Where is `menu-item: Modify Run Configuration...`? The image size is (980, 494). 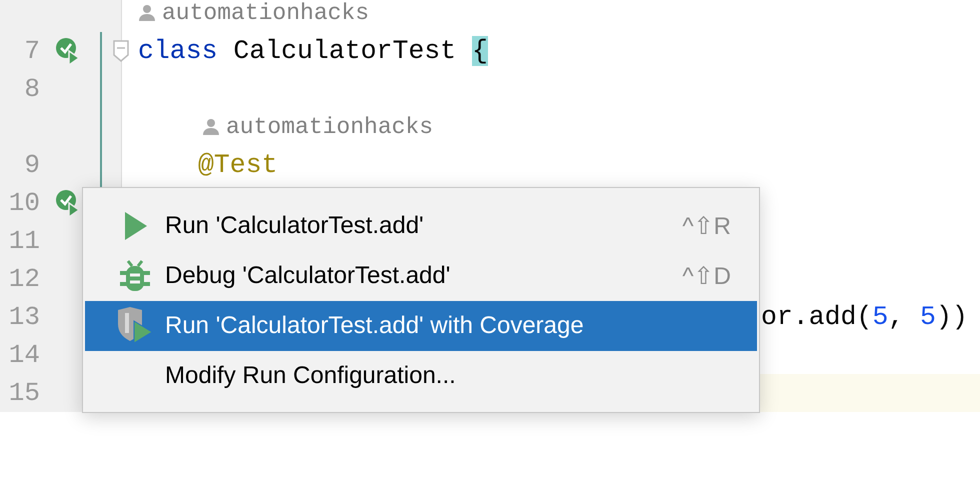 menu-item: Modify Run Configuration... is located at coordinates (421, 376).